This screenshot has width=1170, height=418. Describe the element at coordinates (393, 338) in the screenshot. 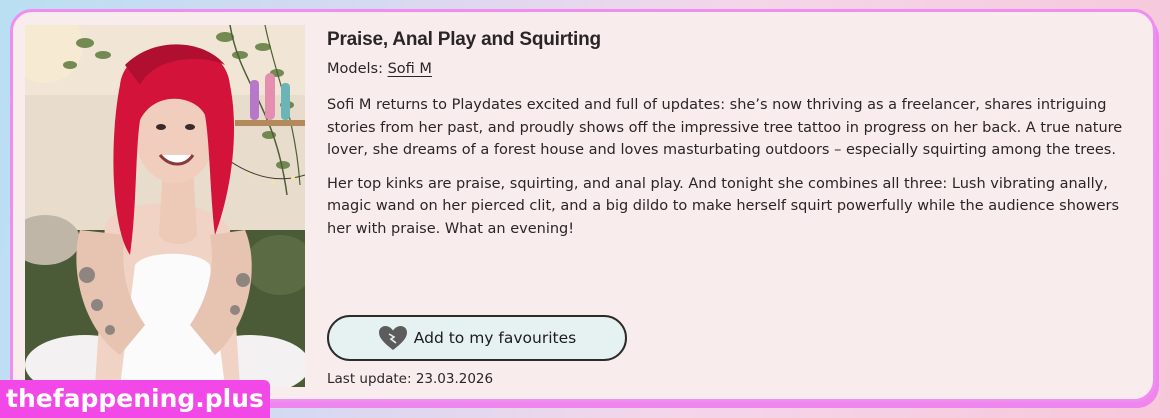

I see `heart-icon` at that location.